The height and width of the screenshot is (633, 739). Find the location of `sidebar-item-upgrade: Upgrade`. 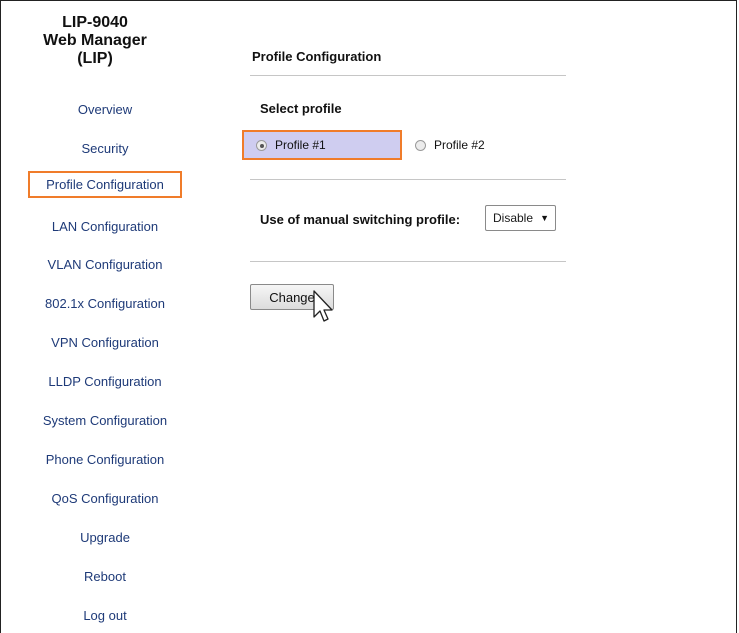

sidebar-item-upgrade: Upgrade is located at coordinates (105, 537).